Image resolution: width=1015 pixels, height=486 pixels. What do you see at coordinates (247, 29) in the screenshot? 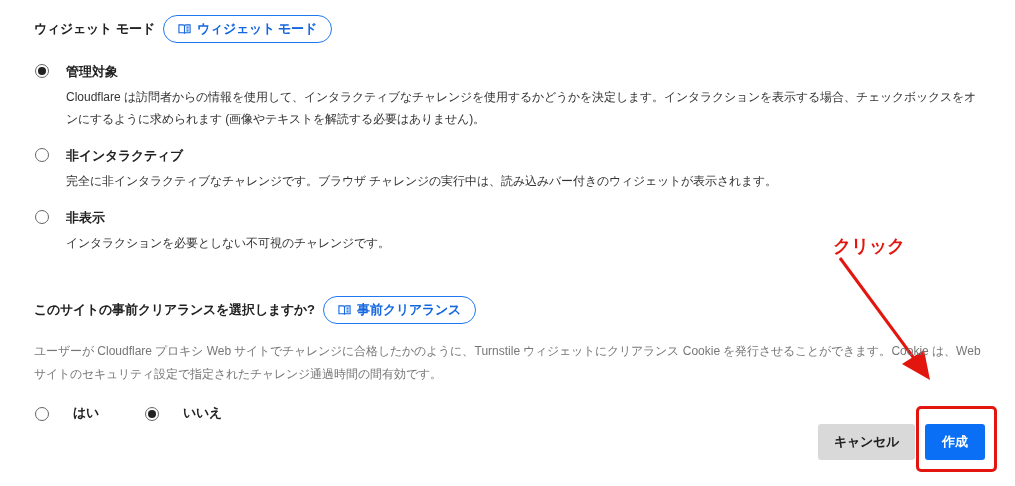
I see `documentation-link: ウィジェット モード` at bounding box center [247, 29].